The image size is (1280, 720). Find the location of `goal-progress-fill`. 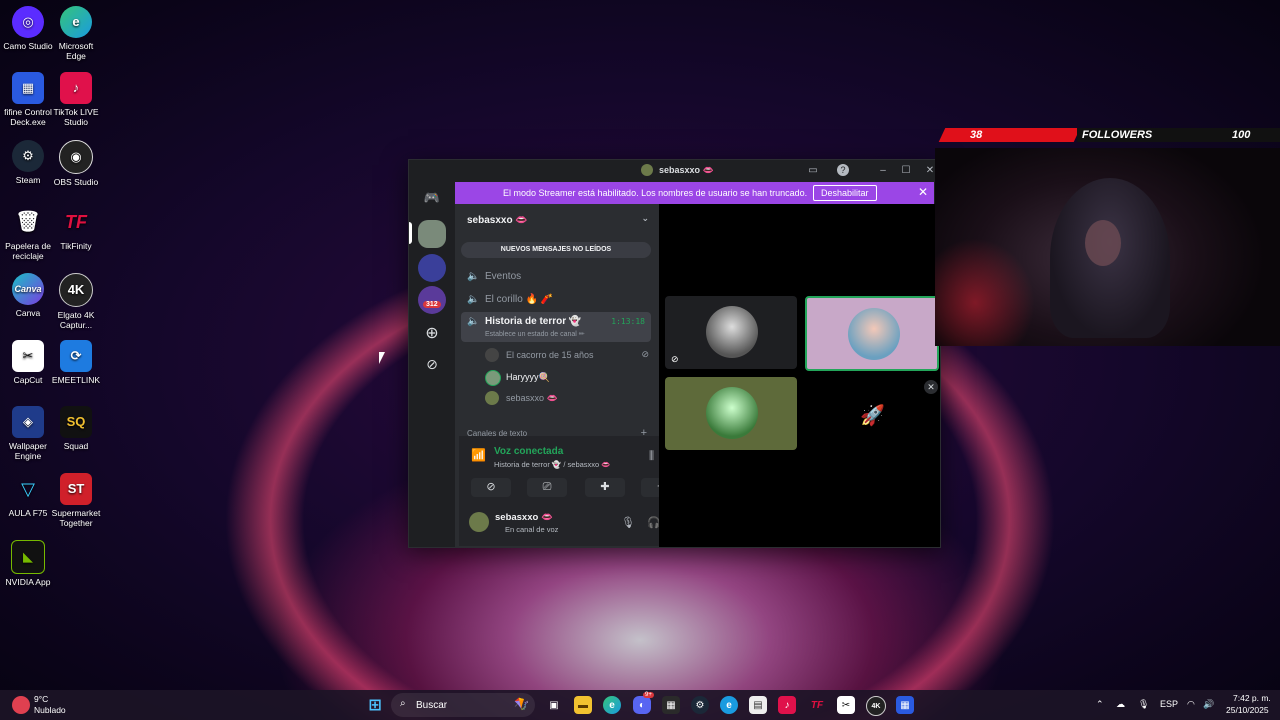

goal-progress-fill is located at coordinates (1009, 135).